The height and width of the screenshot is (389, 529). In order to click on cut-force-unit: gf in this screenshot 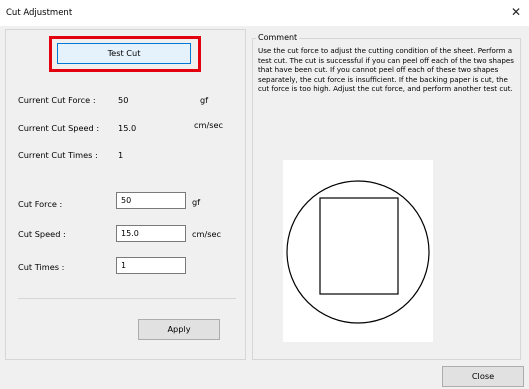, I will do `click(196, 202)`.